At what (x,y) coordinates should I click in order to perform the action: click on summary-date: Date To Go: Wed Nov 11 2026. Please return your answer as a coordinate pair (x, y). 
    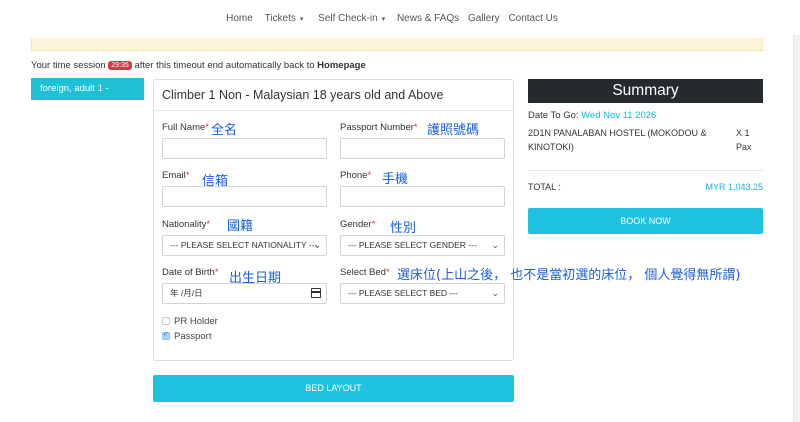
    Looking at the image, I should click on (592, 115).